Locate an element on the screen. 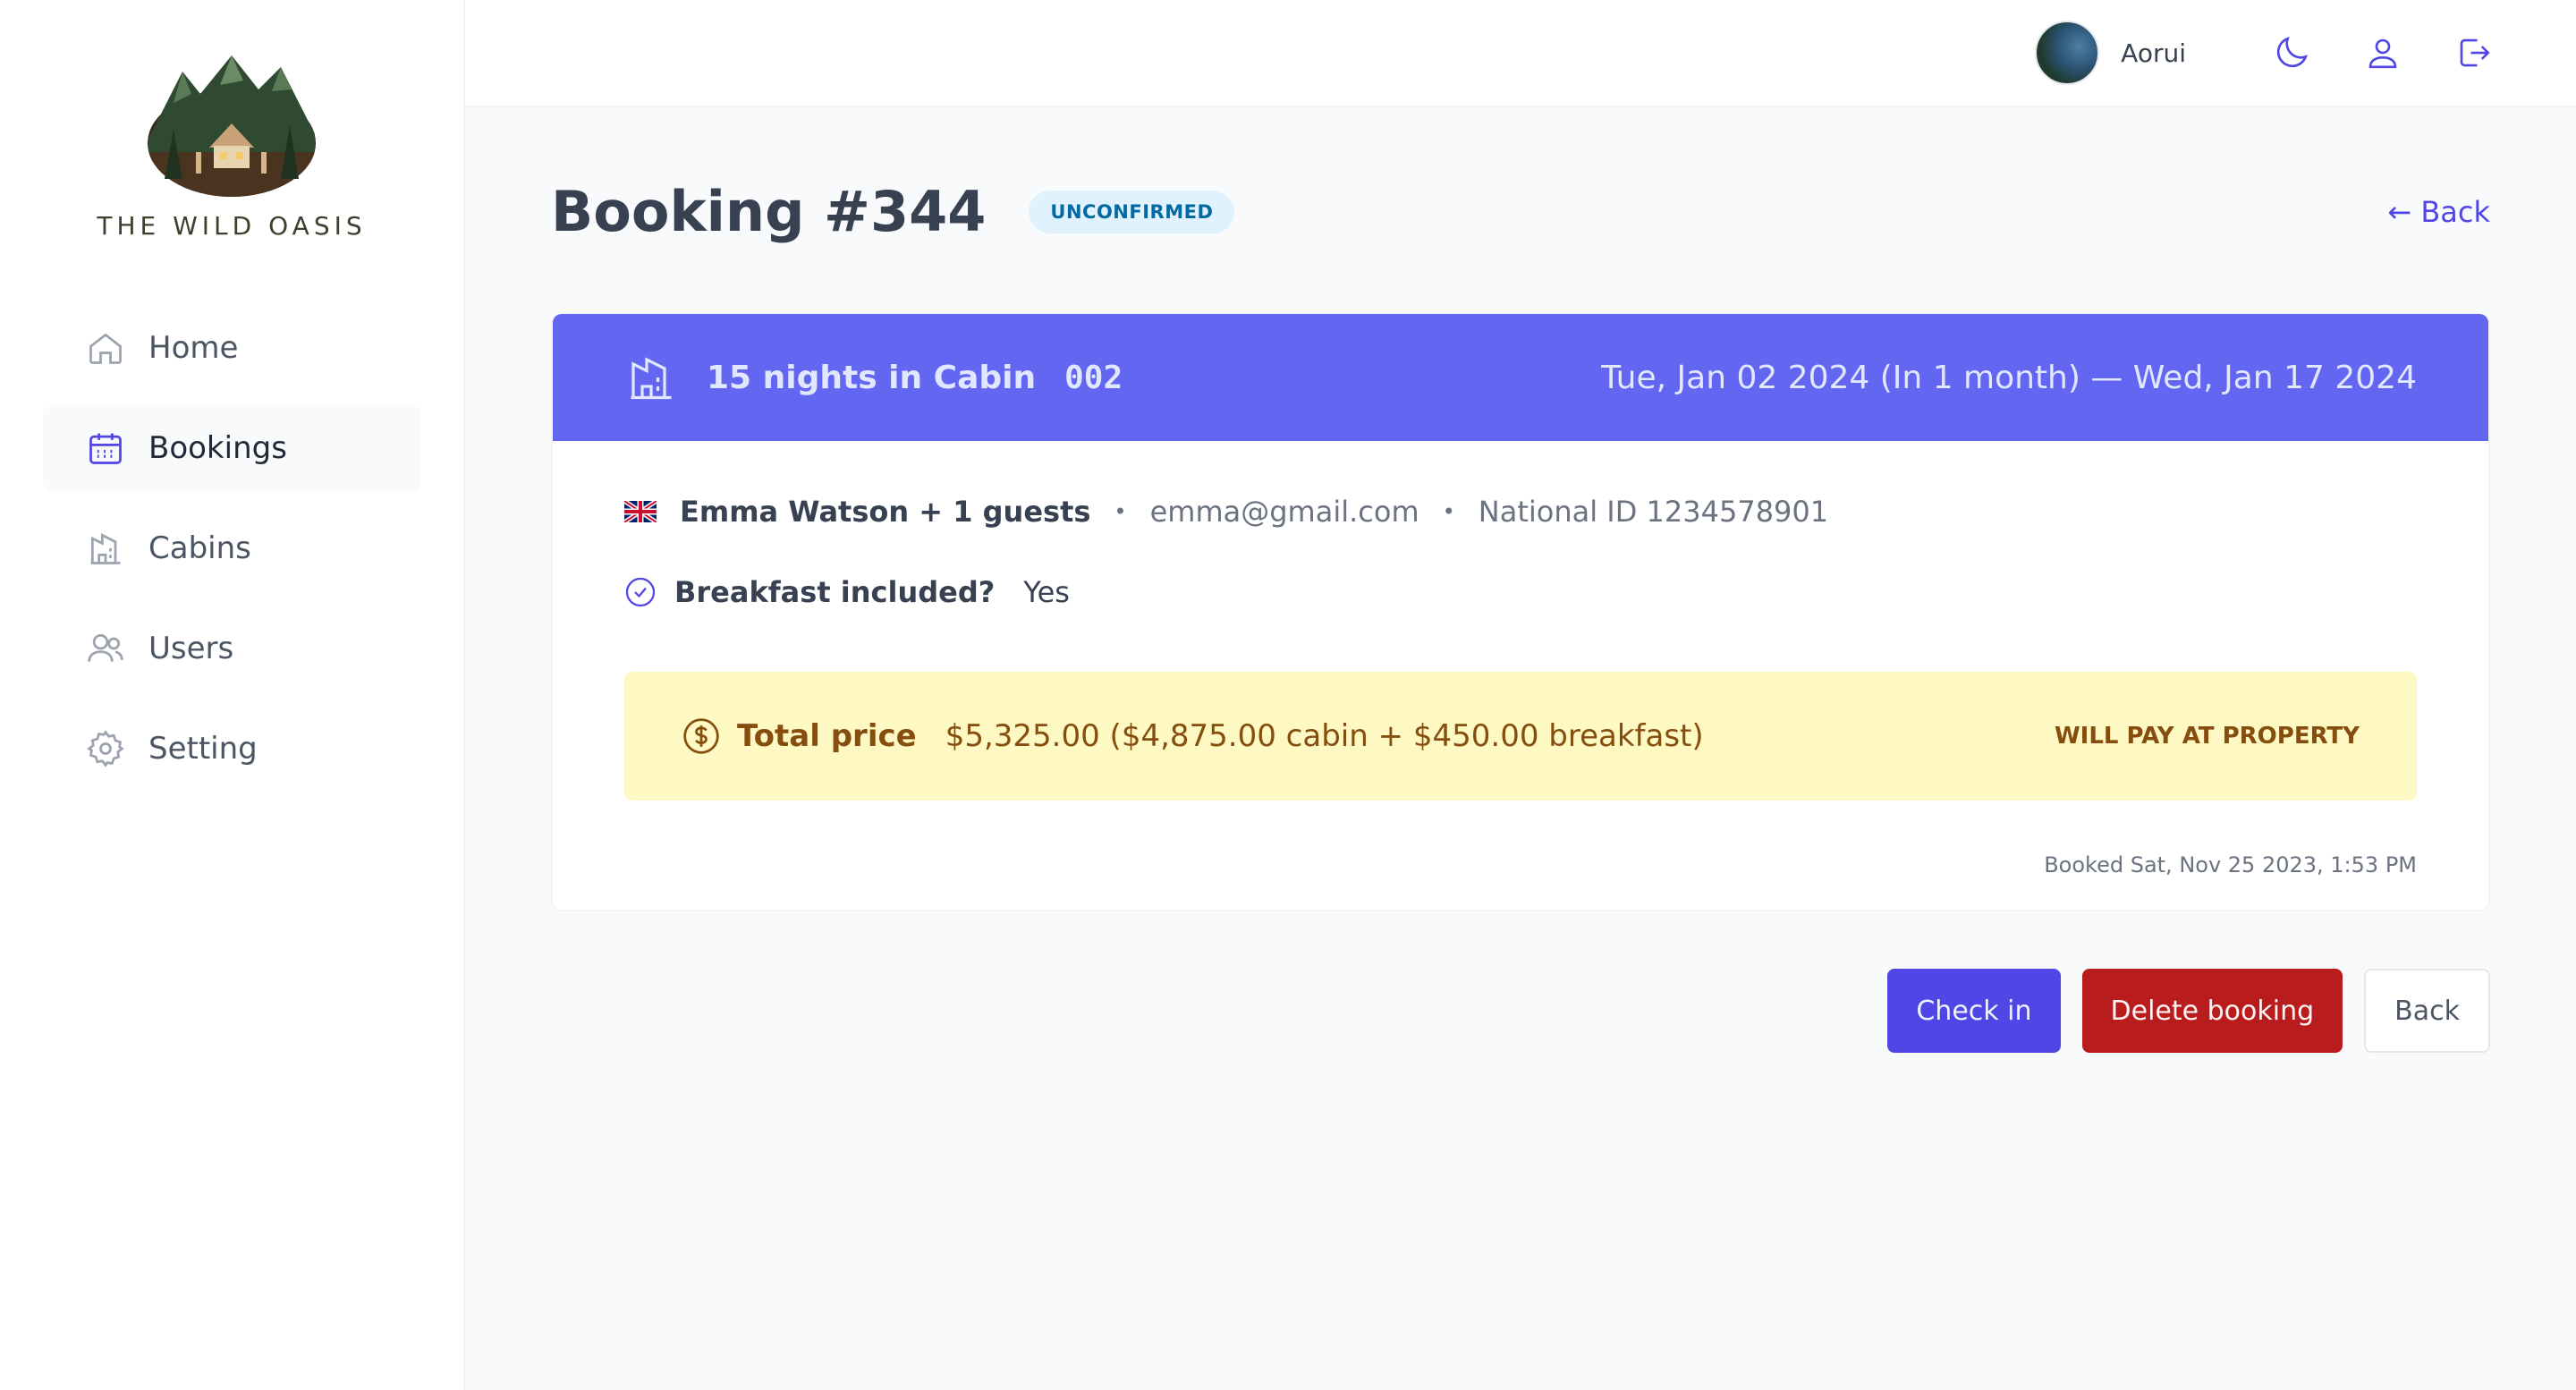  title-group: Booking #344 UNCONFIRMED is located at coordinates (893, 211).